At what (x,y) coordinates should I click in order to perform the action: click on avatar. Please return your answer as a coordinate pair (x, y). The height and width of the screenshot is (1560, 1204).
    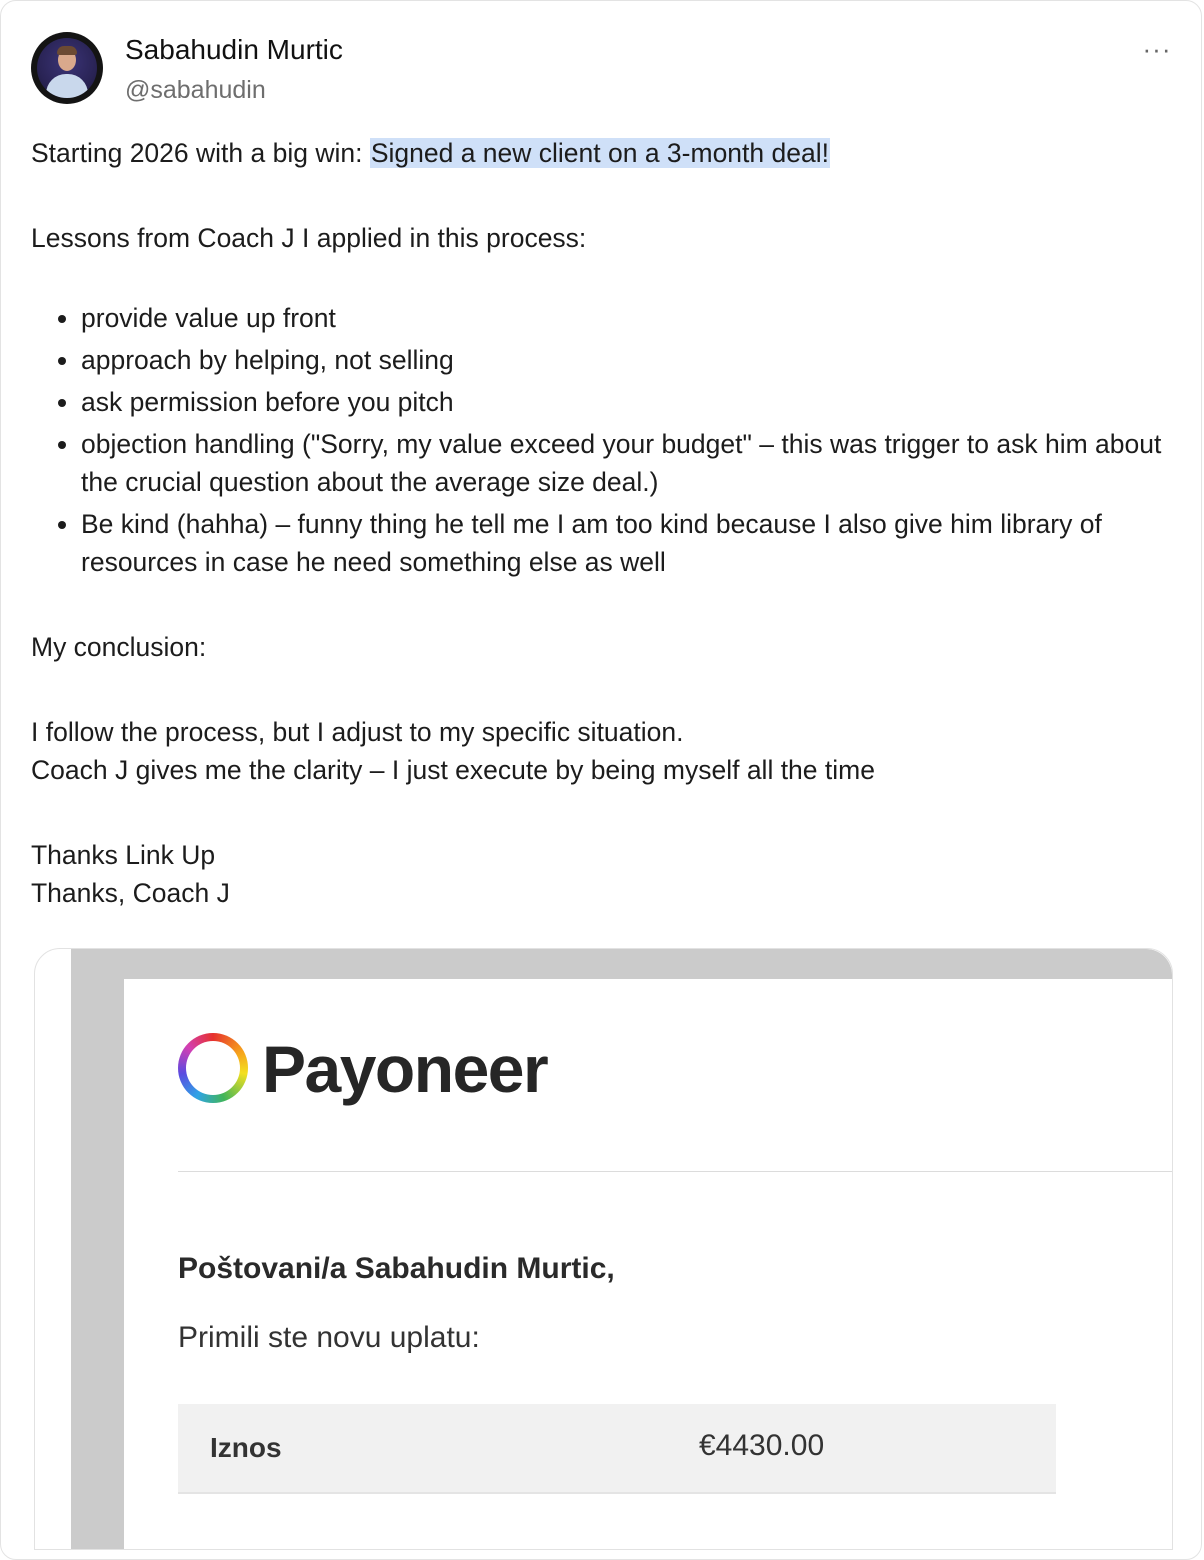
    Looking at the image, I should click on (67, 68).